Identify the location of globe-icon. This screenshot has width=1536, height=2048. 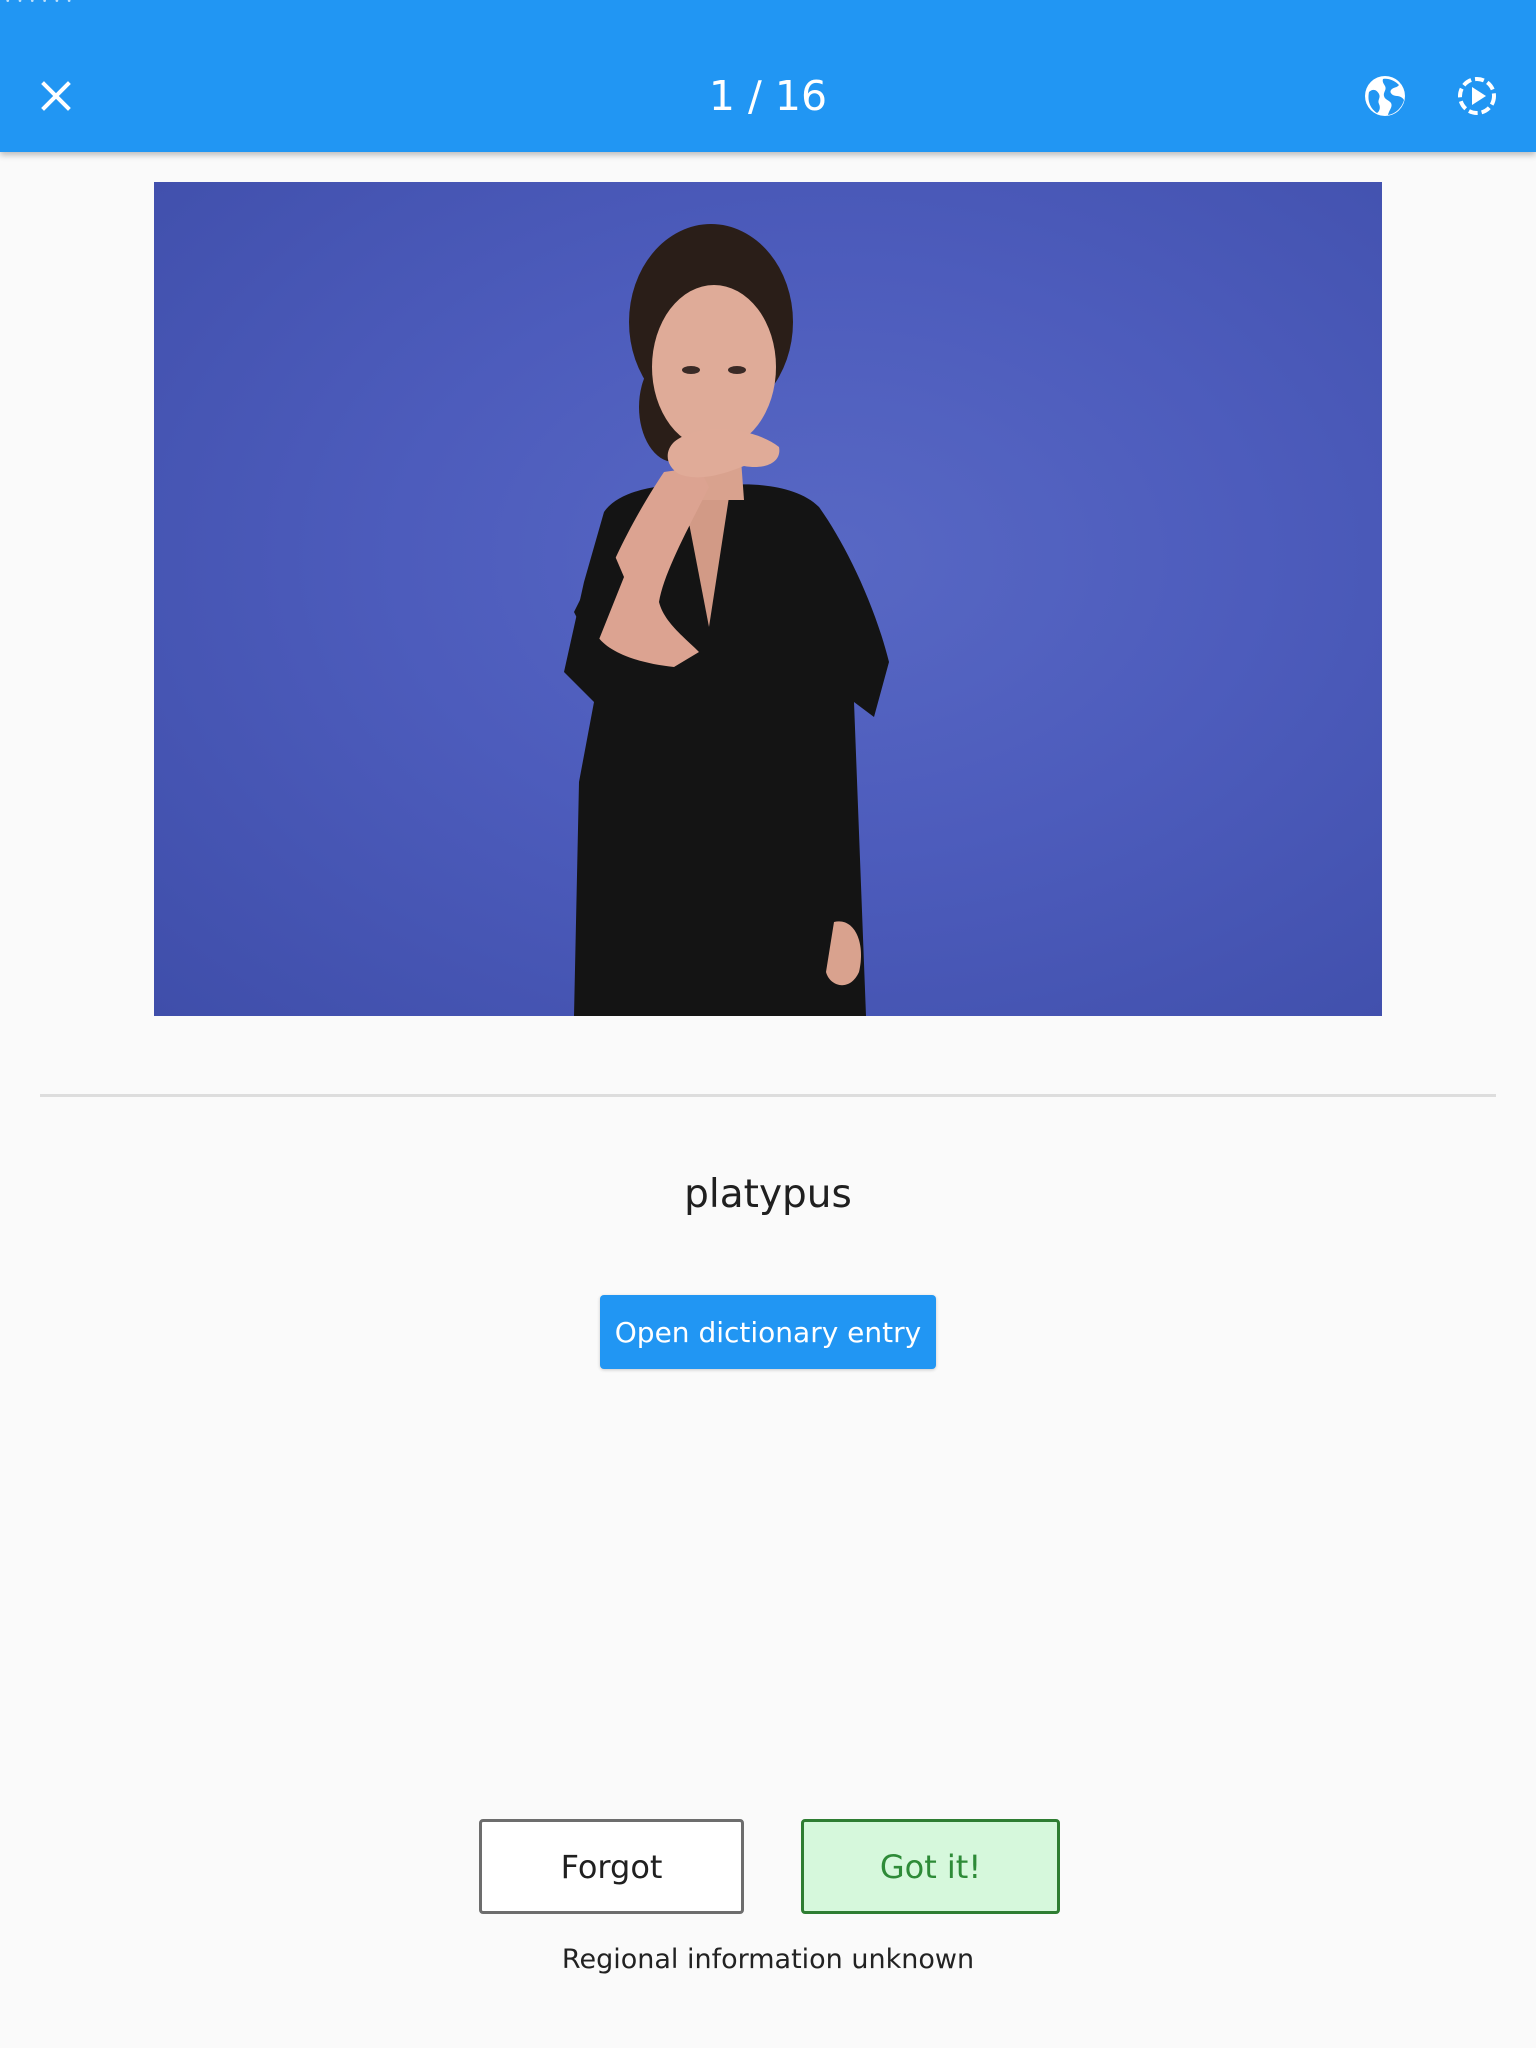
(1385, 96).